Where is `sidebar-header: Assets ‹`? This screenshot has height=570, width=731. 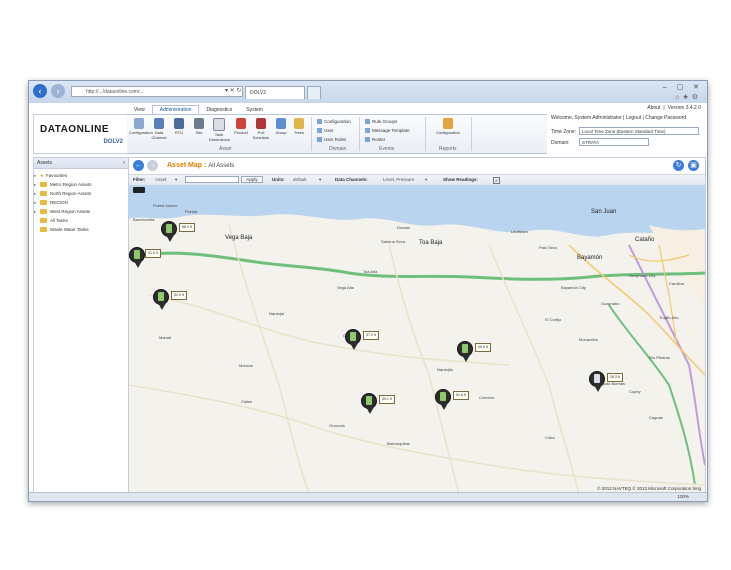
sidebar-header: Assets ‹ is located at coordinates (81, 163).